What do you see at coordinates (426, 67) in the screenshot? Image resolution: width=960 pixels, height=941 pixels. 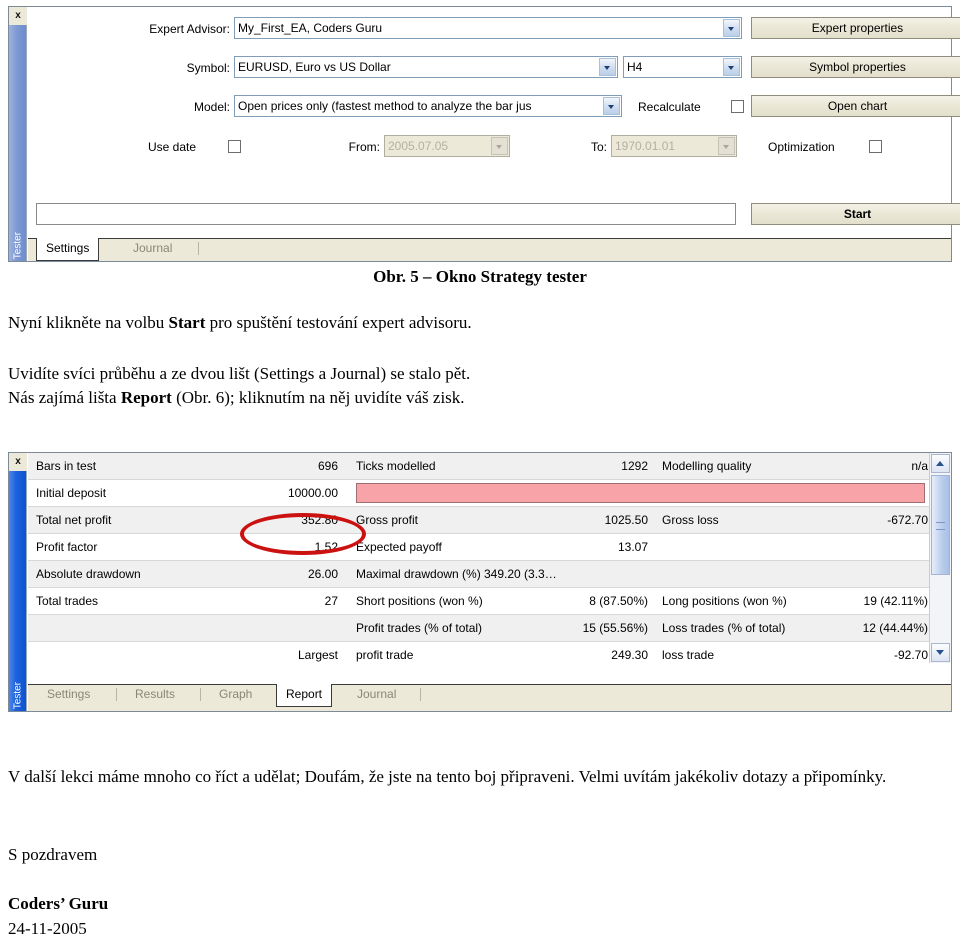 I see `symbol-combobox: EURUSD, Euro vs US Dollar` at bounding box center [426, 67].